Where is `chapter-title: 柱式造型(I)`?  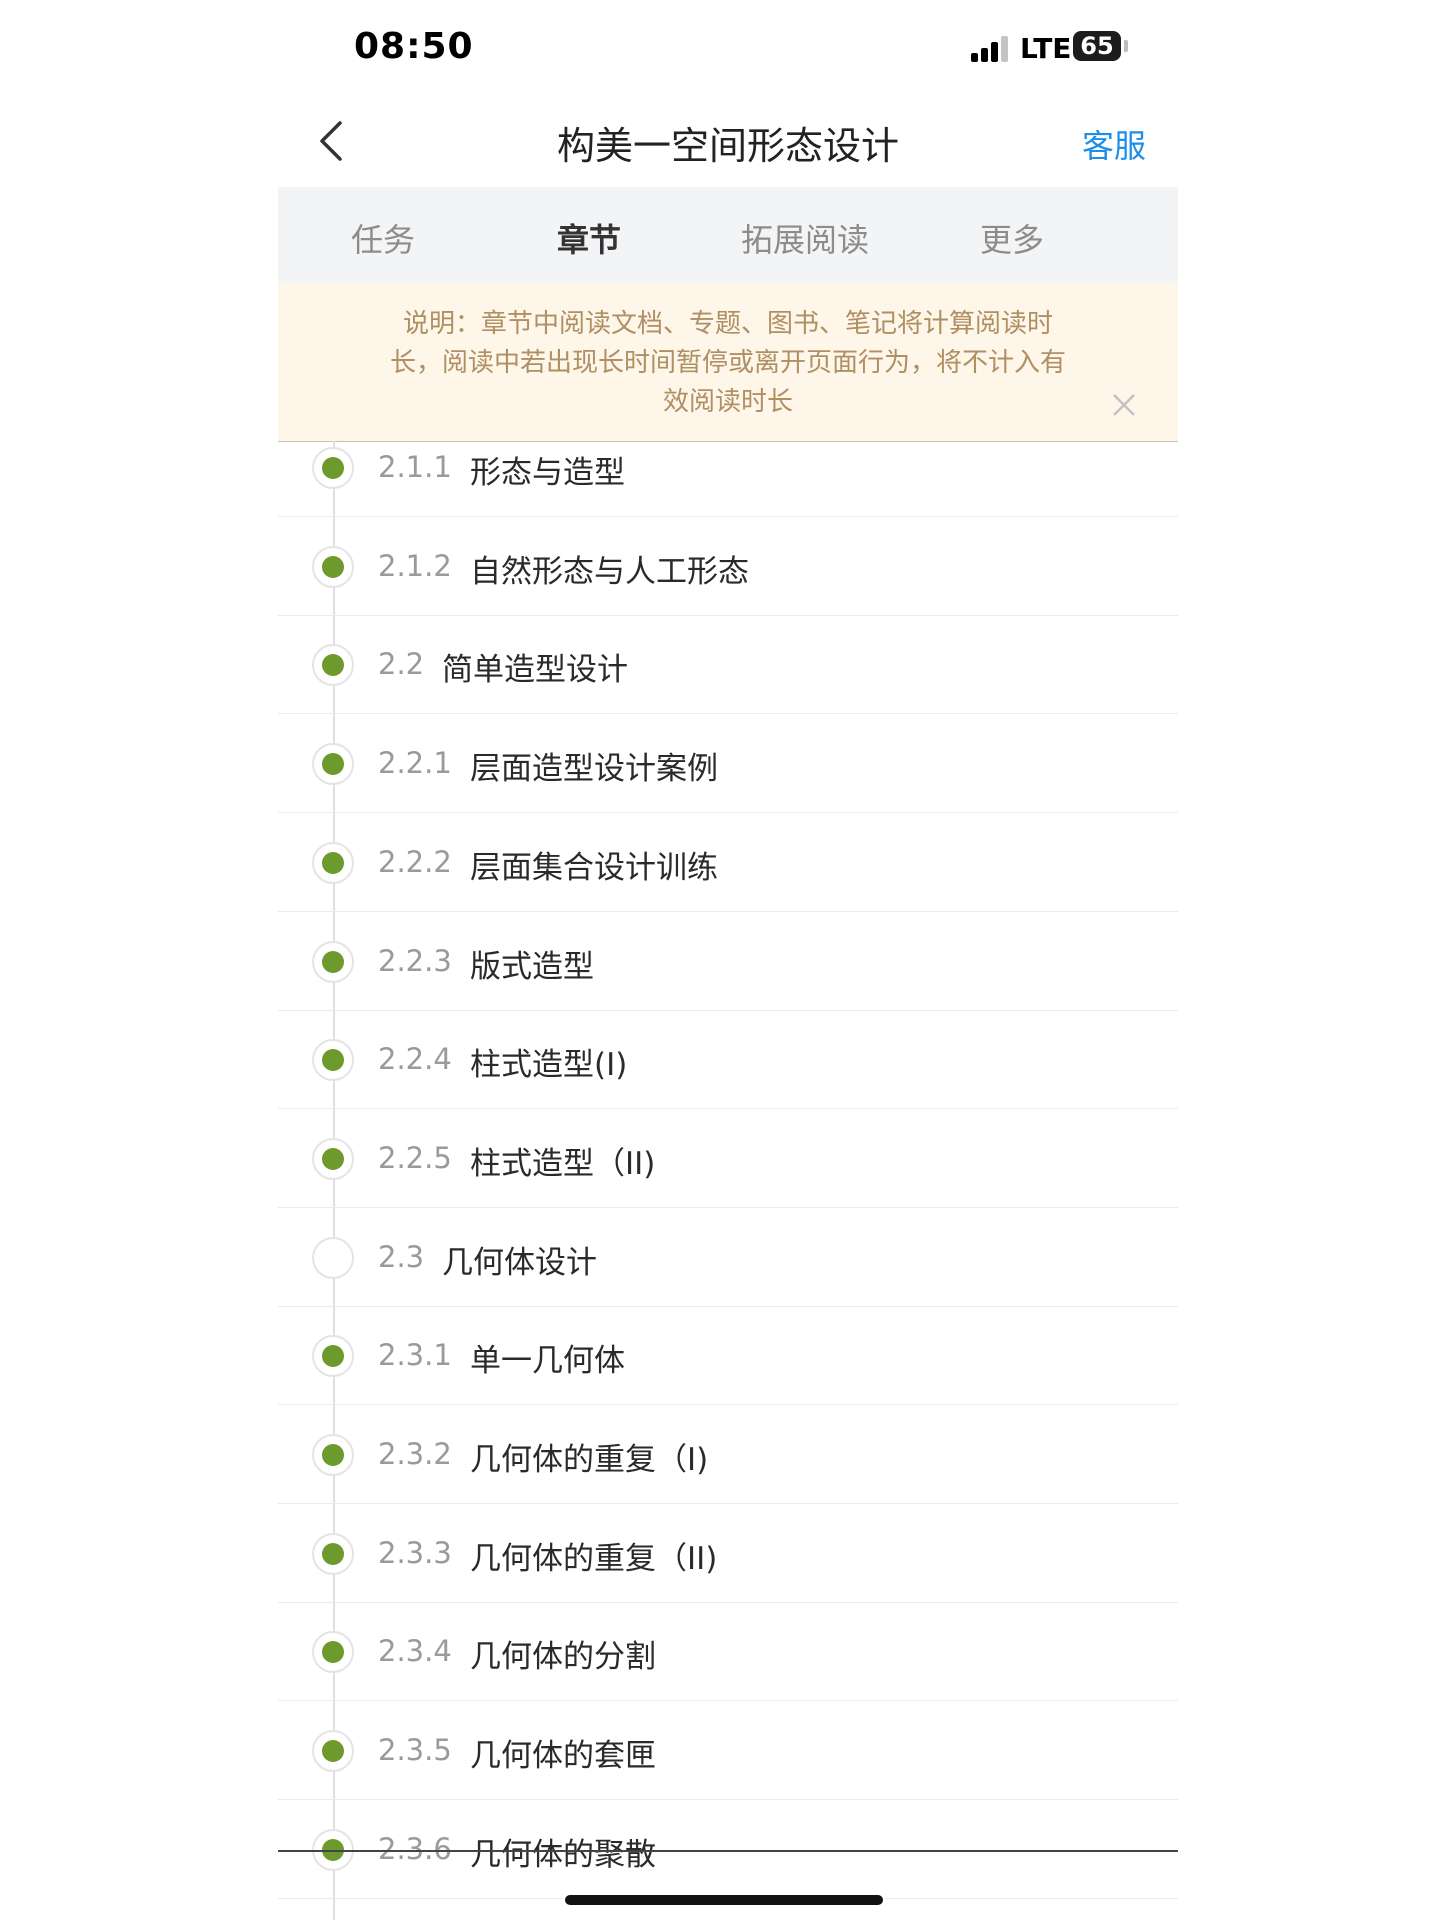 chapter-title: 柱式造型(I) is located at coordinates (549, 1065).